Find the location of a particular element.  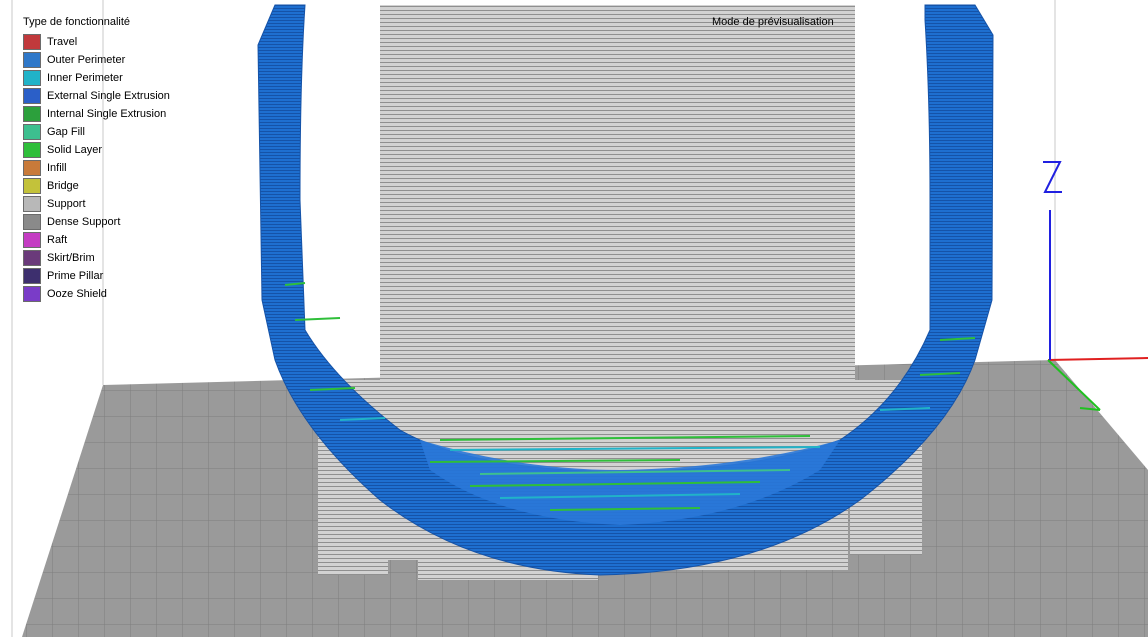

legend-item: Dense Support is located at coordinates (96, 222).